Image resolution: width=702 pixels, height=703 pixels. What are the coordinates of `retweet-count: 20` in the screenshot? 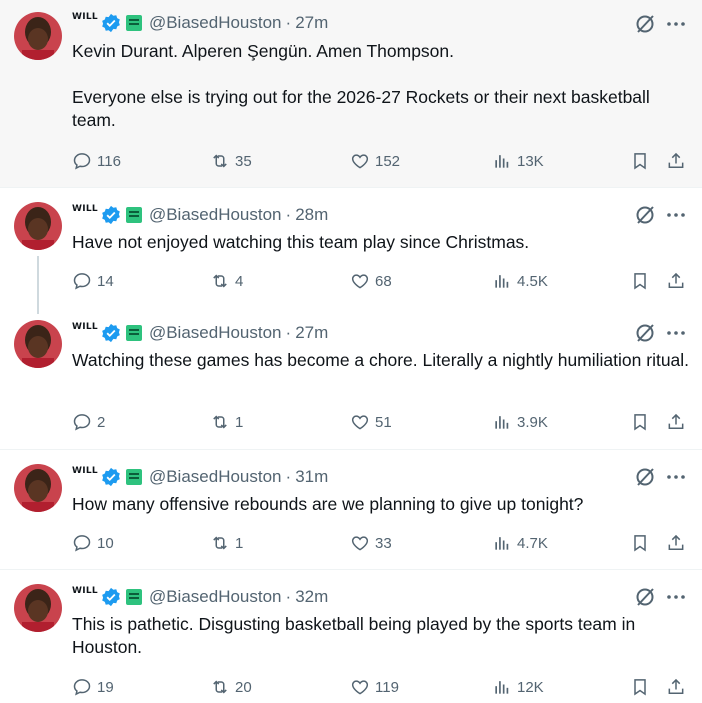 It's located at (243, 687).